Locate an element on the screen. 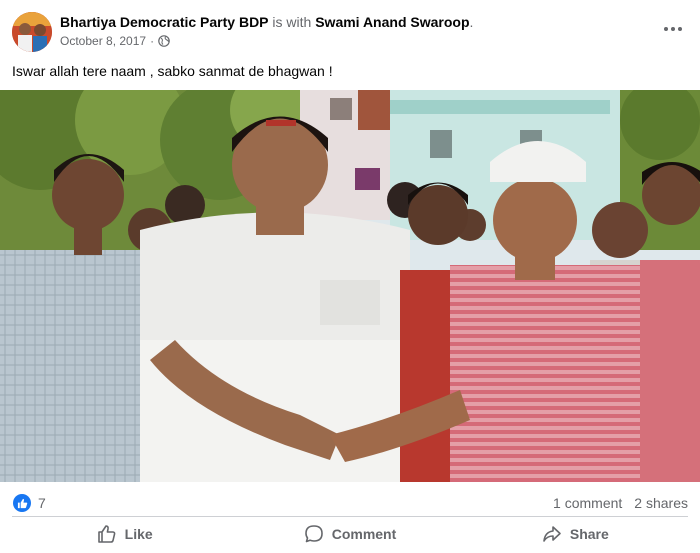 Image resolution: width=700 pixels, height=553 pixels. more-options-button is located at coordinates (673, 29).